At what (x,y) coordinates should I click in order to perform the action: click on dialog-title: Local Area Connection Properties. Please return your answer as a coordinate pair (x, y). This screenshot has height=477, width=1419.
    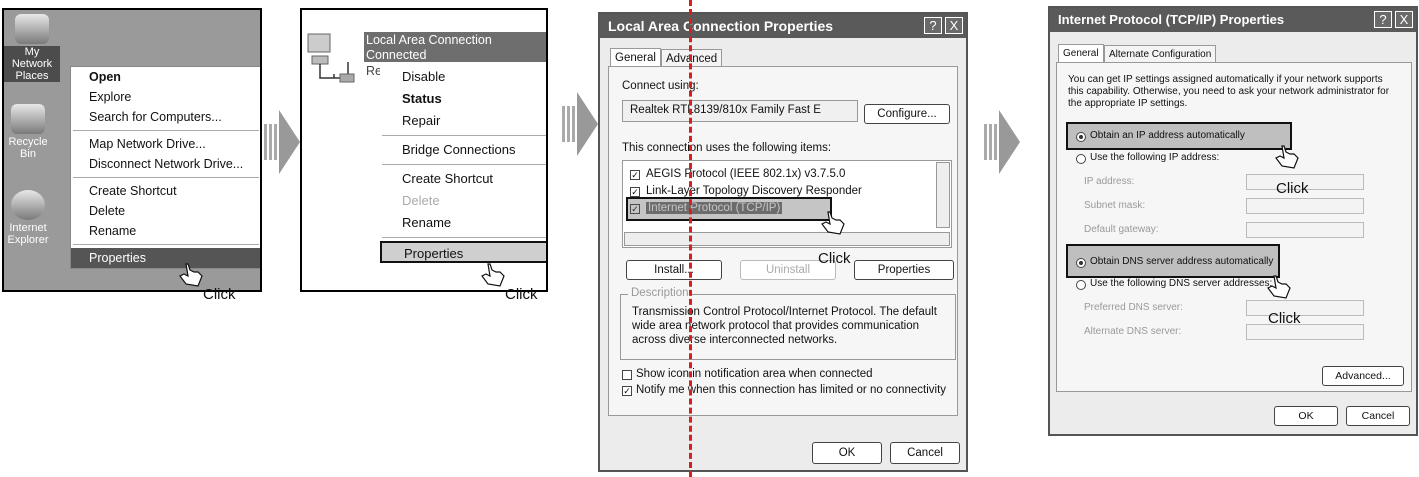
    Looking at the image, I should click on (721, 26).